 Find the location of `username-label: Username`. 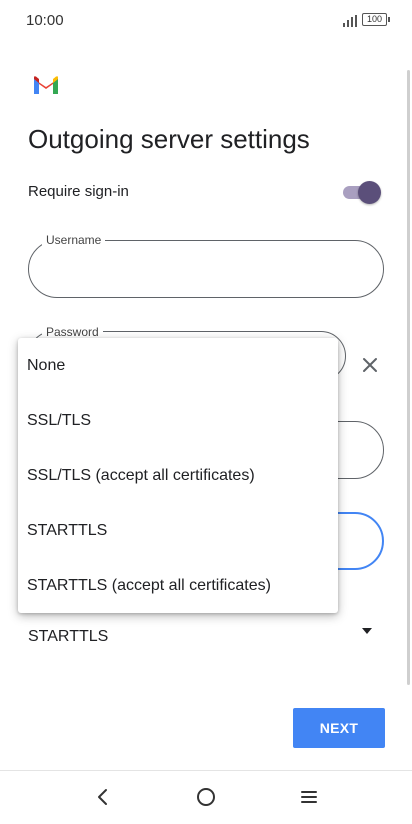

username-label: Username is located at coordinates (74, 240).